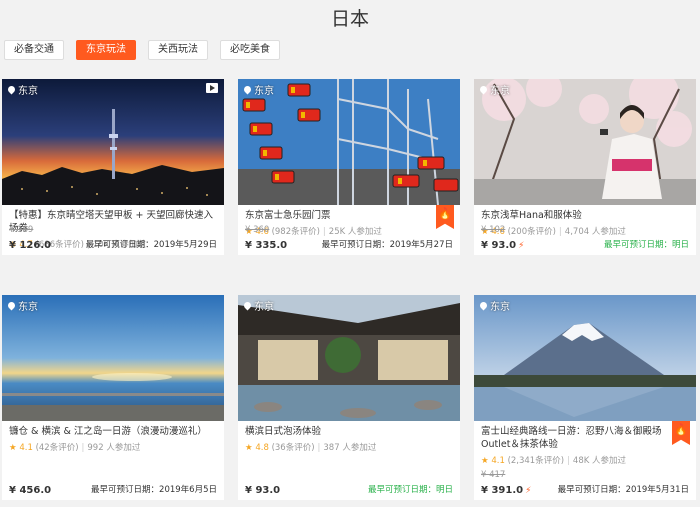 The height and width of the screenshot is (507, 700). What do you see at coordinates (263, 490) in the screenshot?
I see `price: ¥ 93.0` at bounding box center [263, 490].